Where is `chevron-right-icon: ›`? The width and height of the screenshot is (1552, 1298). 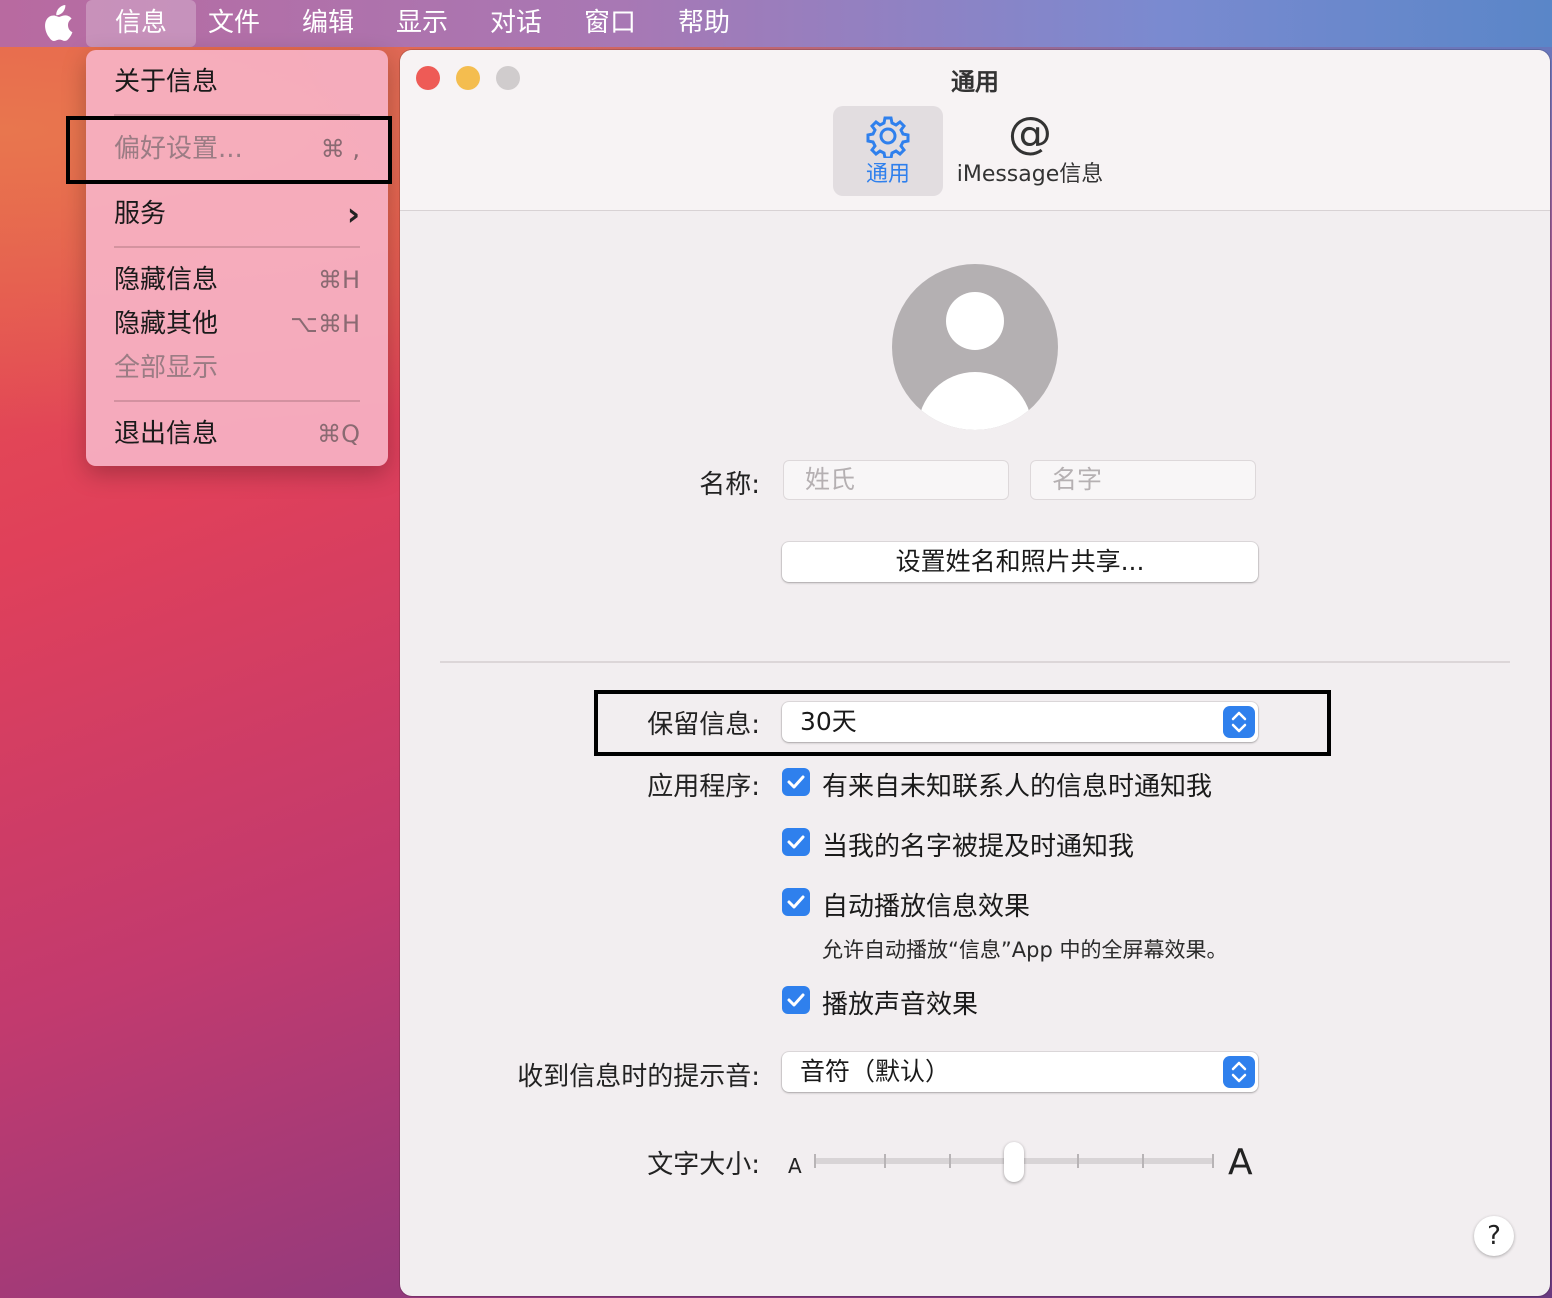 chevron-right-icon: › is located at coordinates (353, 214).